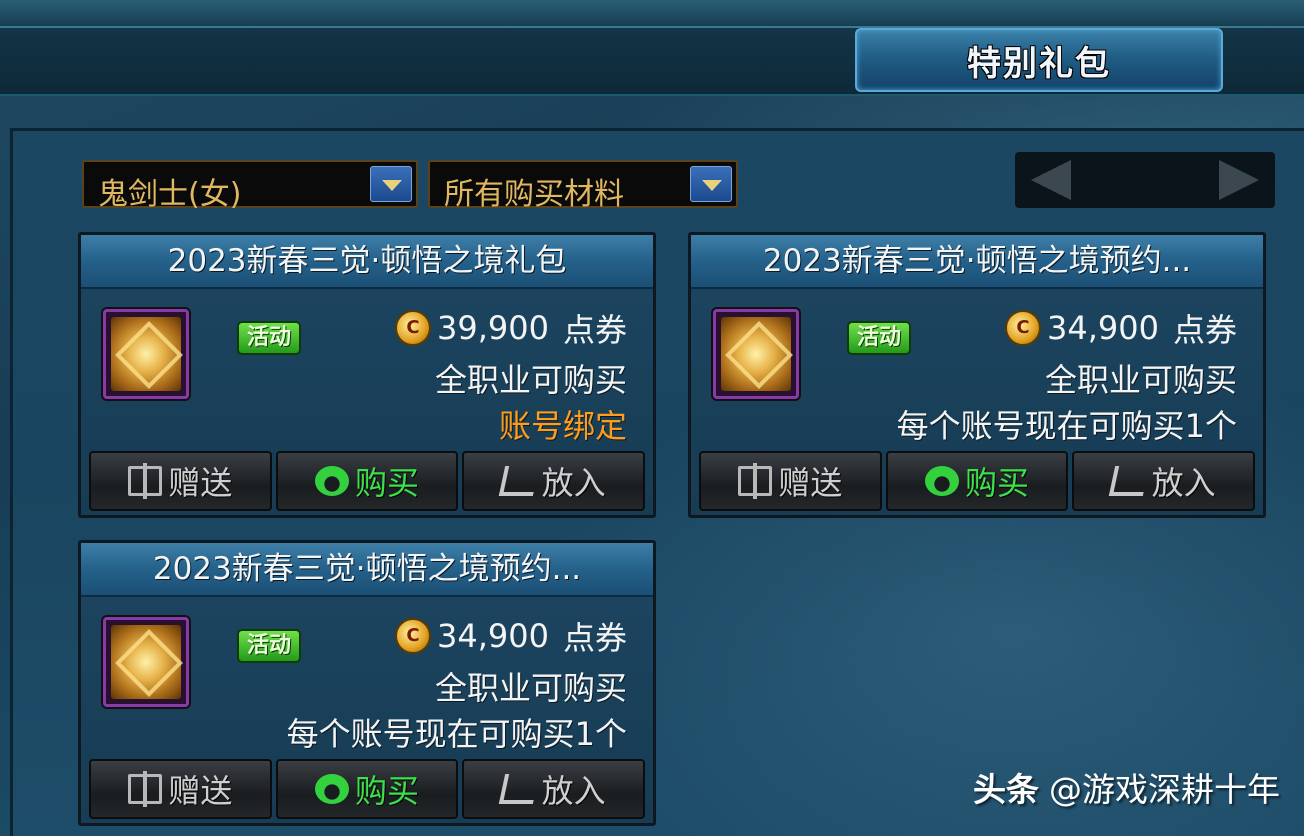  What do you see at coordinates (170, 194) in the screenshot?
I see `character-dropdown-value: 鬼剑士(女)` at bounding box center [170, 194].